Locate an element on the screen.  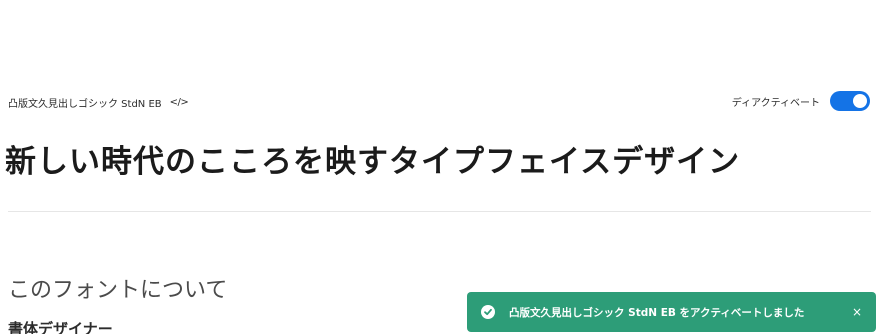
about-font-heading: このフォントについて is located at coordinates (118, 290).